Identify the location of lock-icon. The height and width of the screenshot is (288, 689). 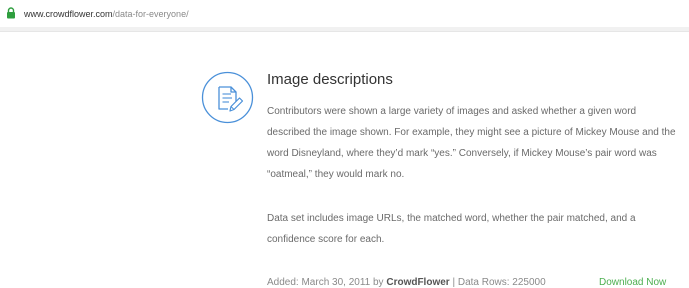
(11, 13).